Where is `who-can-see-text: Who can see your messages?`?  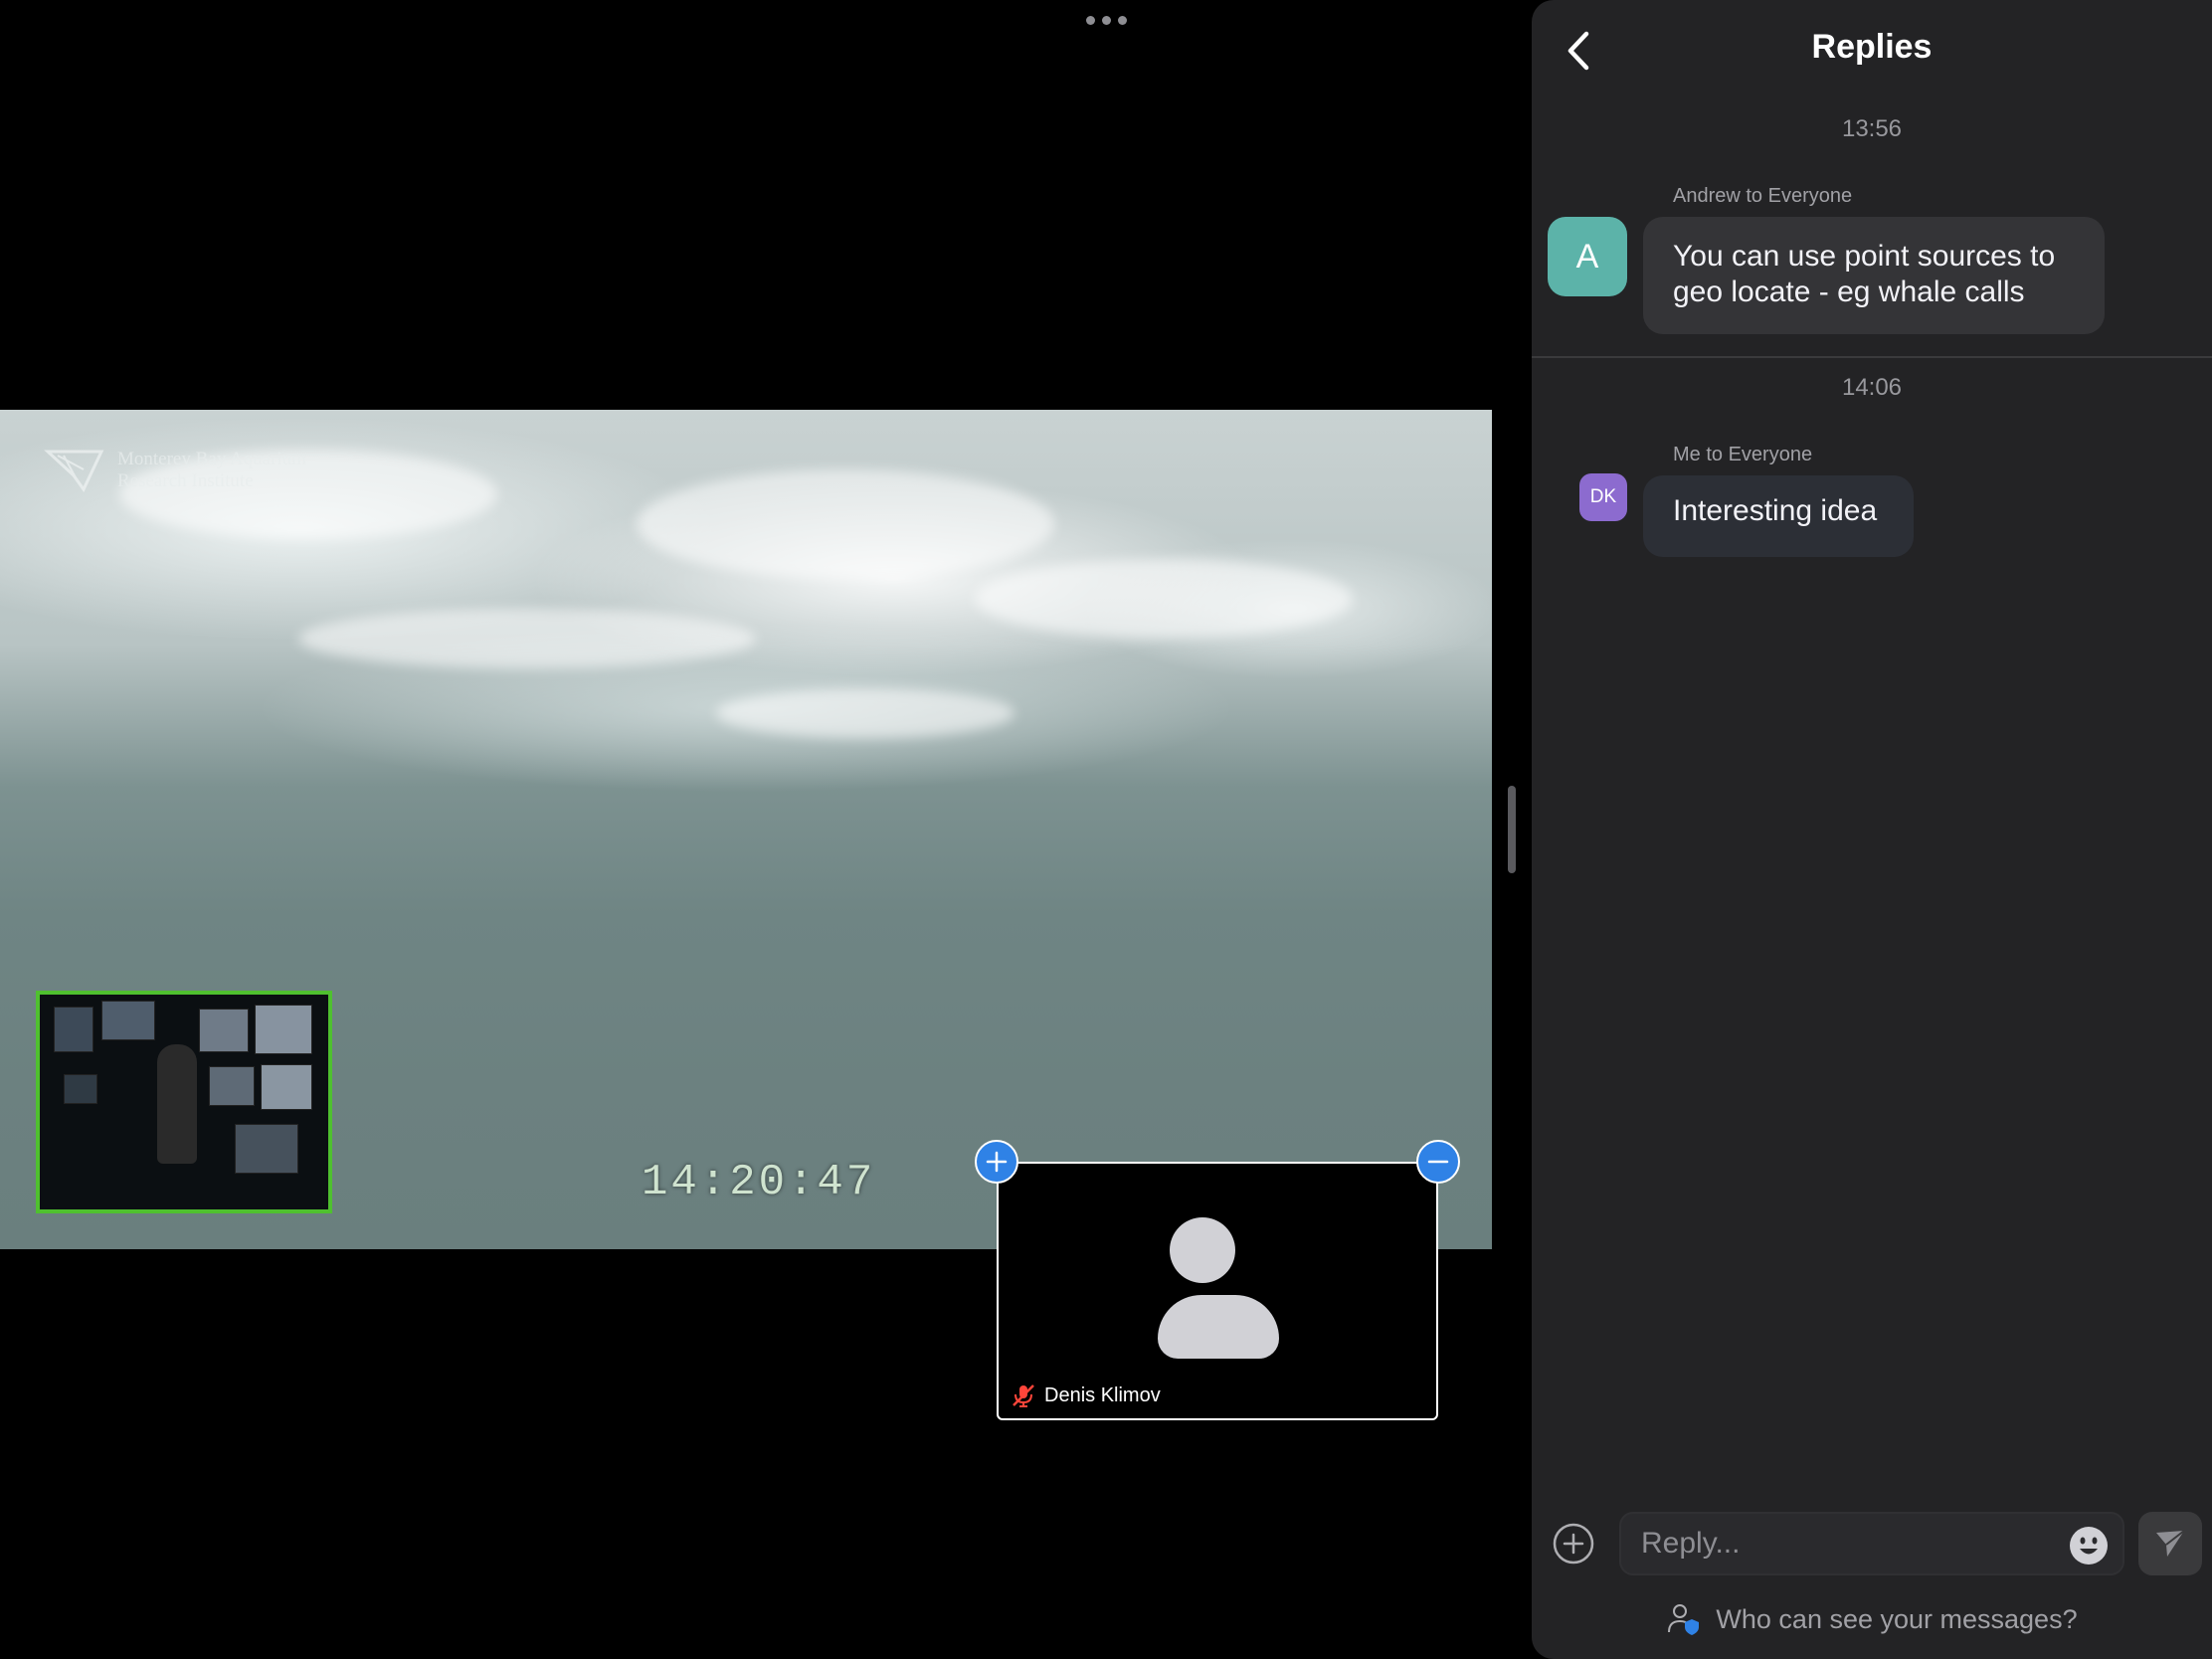
who-can-see-text: Who can see your messages? is located at coordinates (1897, 1618).